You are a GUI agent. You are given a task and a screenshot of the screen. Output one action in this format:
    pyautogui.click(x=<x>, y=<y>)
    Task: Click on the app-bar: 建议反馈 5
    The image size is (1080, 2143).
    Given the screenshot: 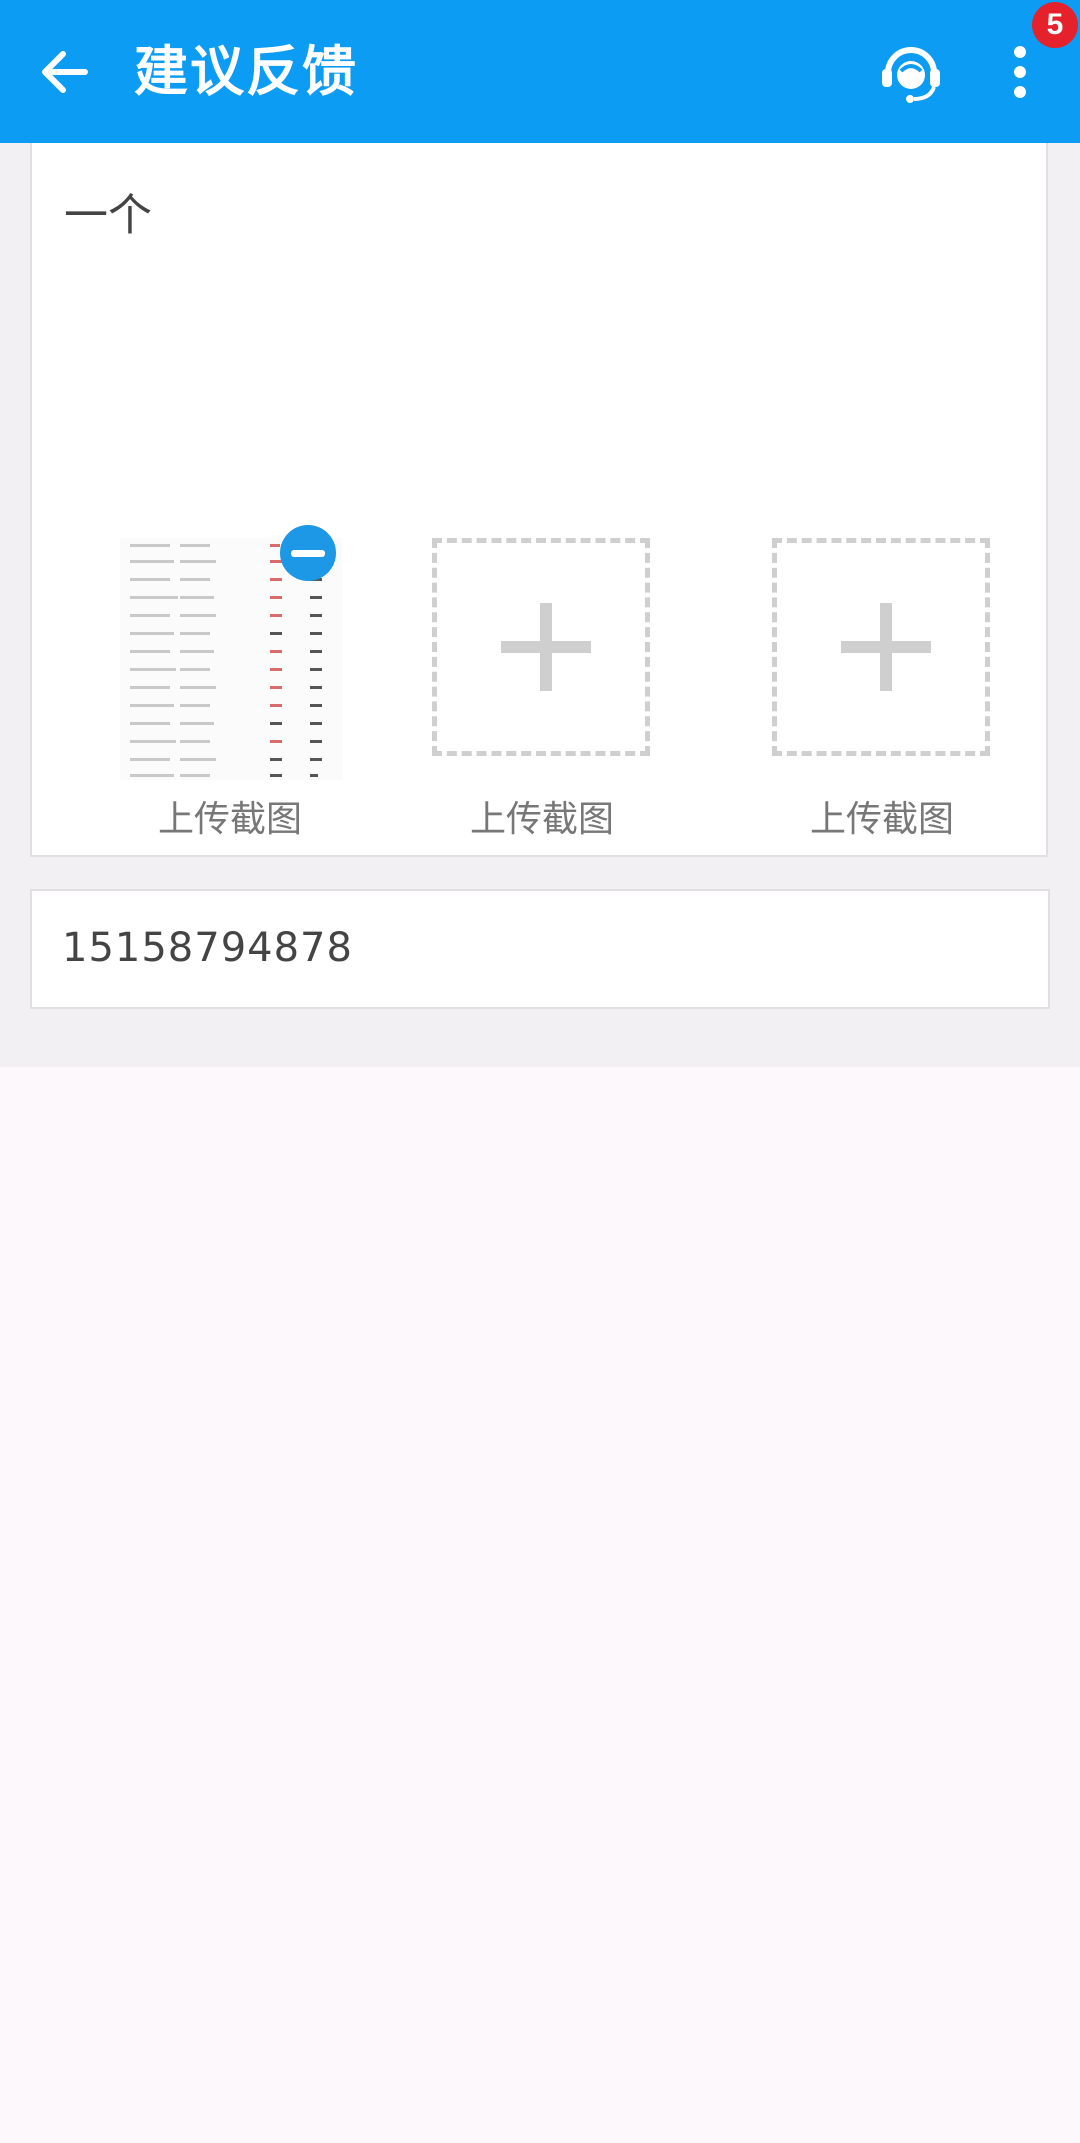 What is the action you would take?
    pyautogui.click(x=540, y=71)
    